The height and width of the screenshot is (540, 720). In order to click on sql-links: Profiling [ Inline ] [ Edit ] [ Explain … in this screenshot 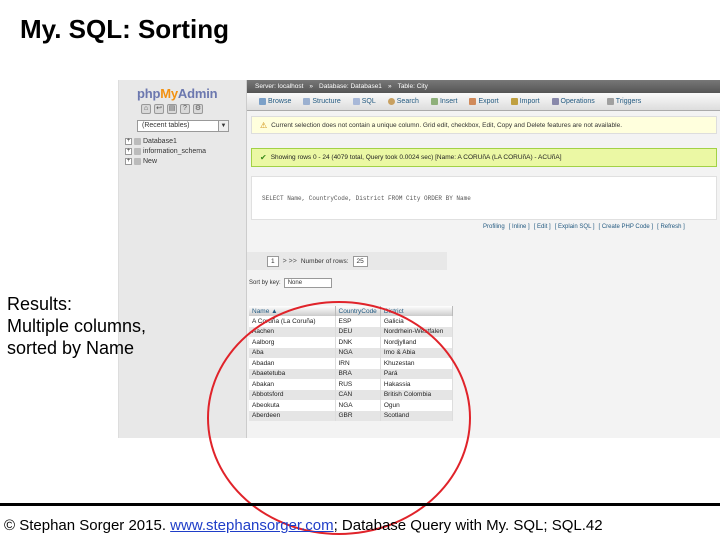, I will do `click(584, 227)`.